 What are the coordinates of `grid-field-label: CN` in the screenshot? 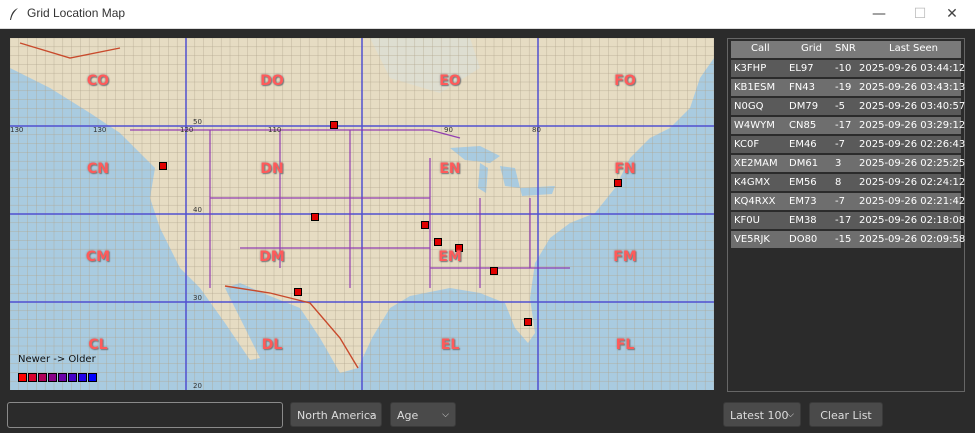 It's located at (98, 169).